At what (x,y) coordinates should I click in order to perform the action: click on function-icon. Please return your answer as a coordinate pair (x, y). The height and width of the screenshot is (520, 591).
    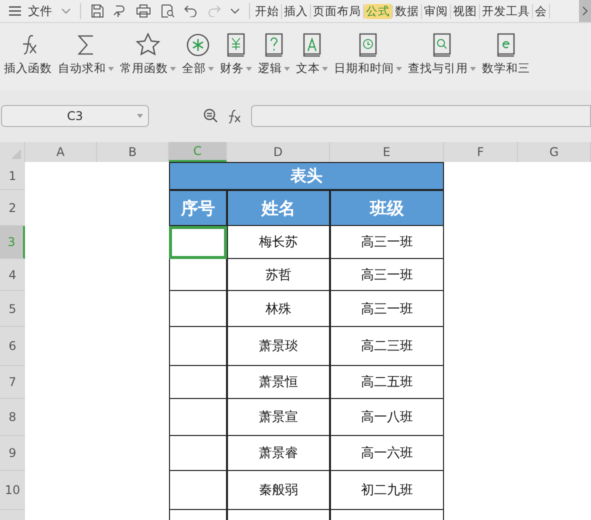
    Looking at the image, I should click on (235, 116).